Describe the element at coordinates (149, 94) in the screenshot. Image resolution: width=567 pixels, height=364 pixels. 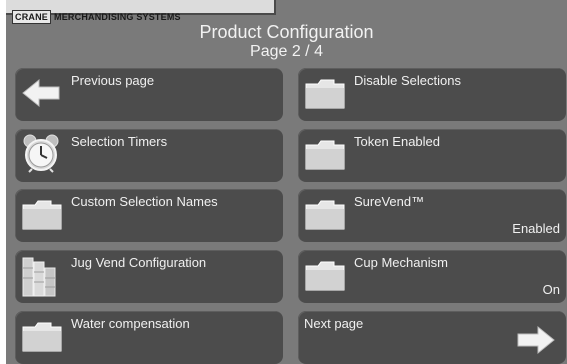
I see `previous-page-button: Previous page` at that location.